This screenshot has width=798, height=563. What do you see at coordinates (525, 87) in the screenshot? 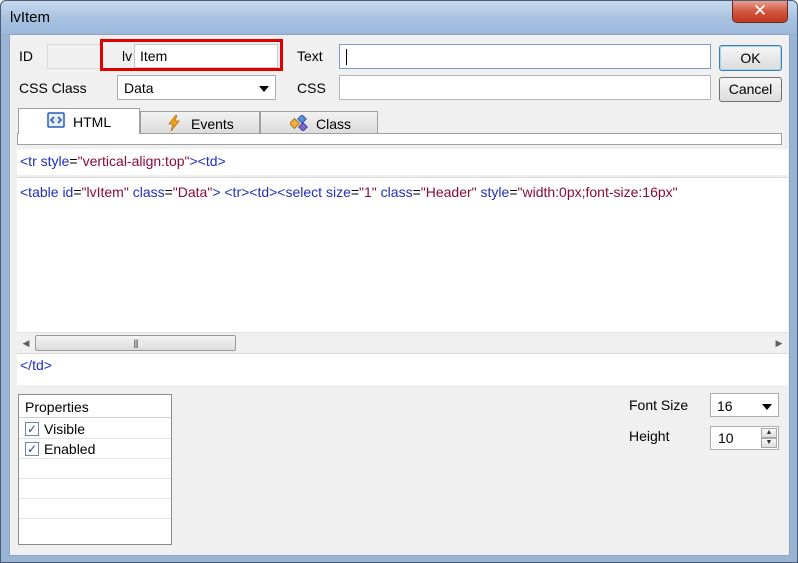
I see `css-input` at bounding box center [525, 87].